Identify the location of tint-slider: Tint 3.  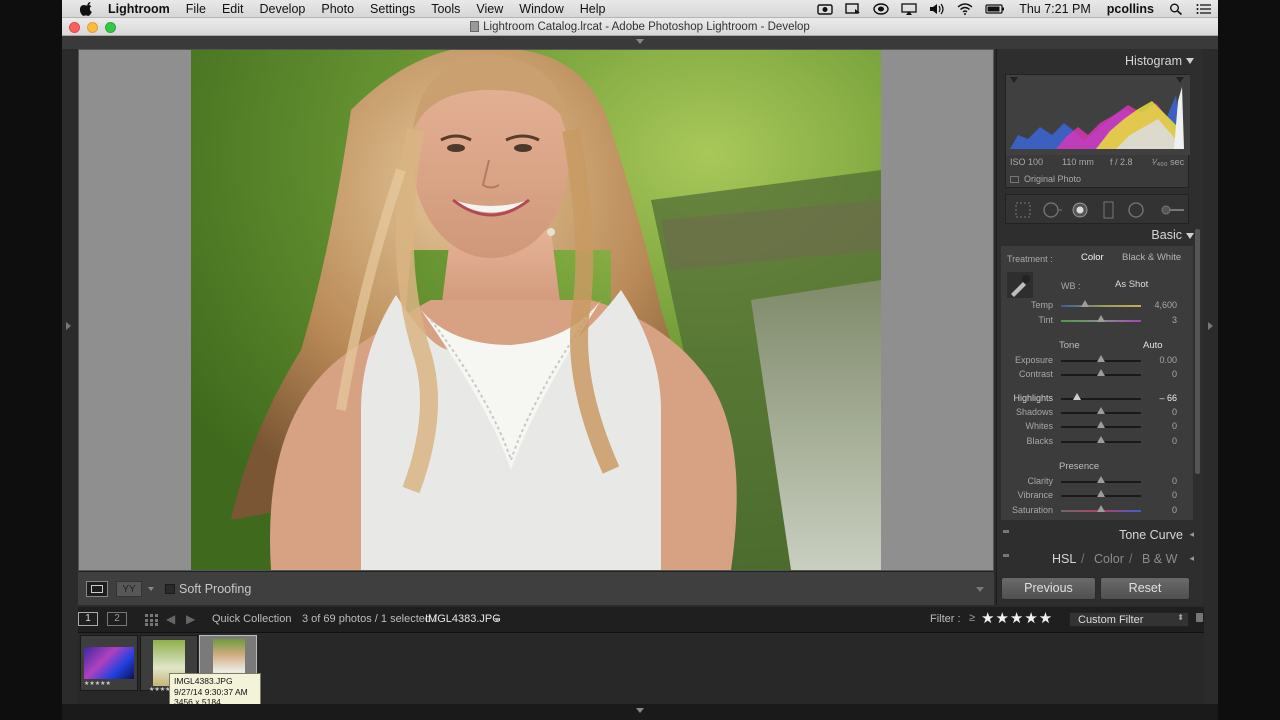
(1097, 320).